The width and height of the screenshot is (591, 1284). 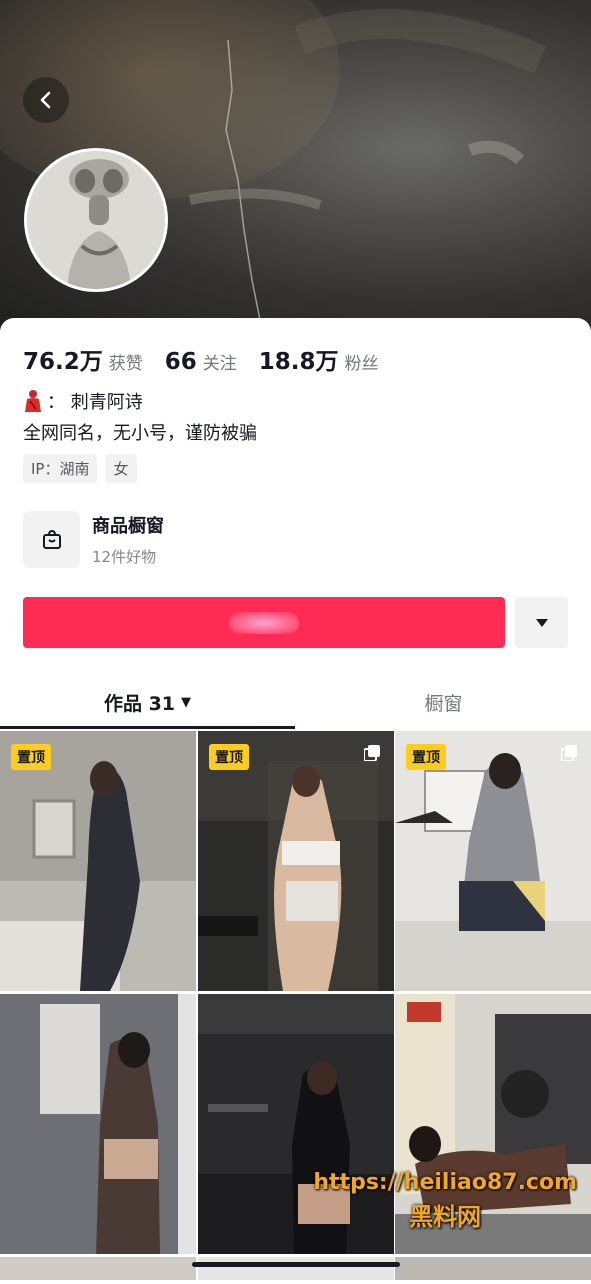 What do you see at coordinates (60, 468) in the screenshot?
I see `tag-ip-location: IP：湖南` at bounding box center [60, 468].